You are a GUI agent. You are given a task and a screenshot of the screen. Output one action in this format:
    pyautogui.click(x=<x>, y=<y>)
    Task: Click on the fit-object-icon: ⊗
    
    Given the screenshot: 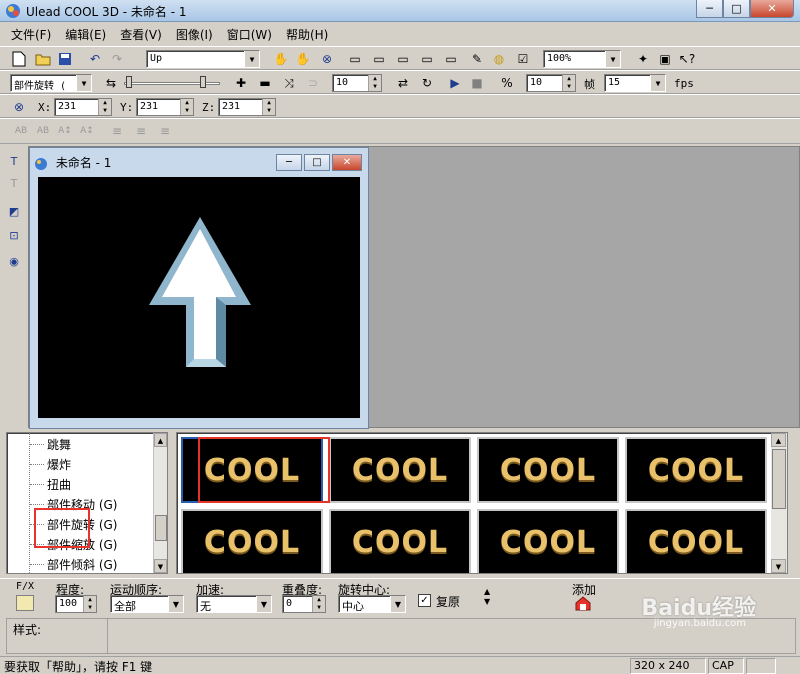 What is the action you would take?
    pyautogui.click(x=327, y=59)
    